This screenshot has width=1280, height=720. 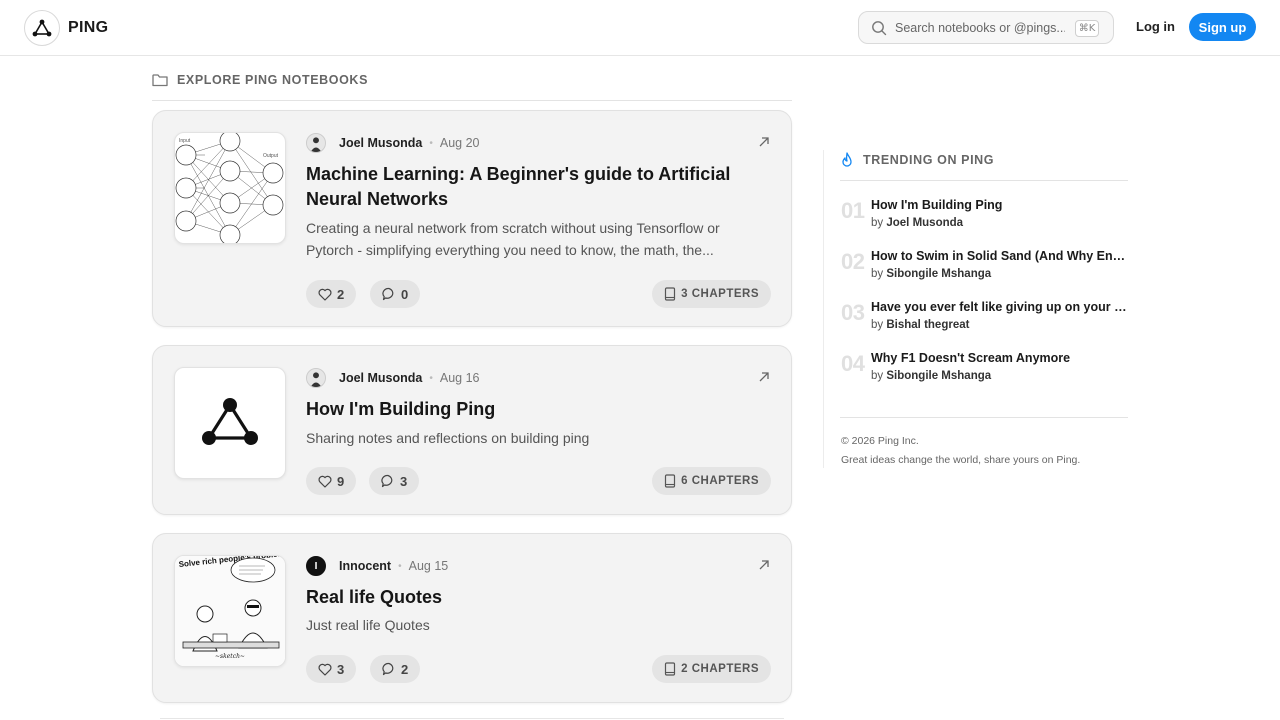 I want to click on sidebar-divider, so click(x=823, y=309).